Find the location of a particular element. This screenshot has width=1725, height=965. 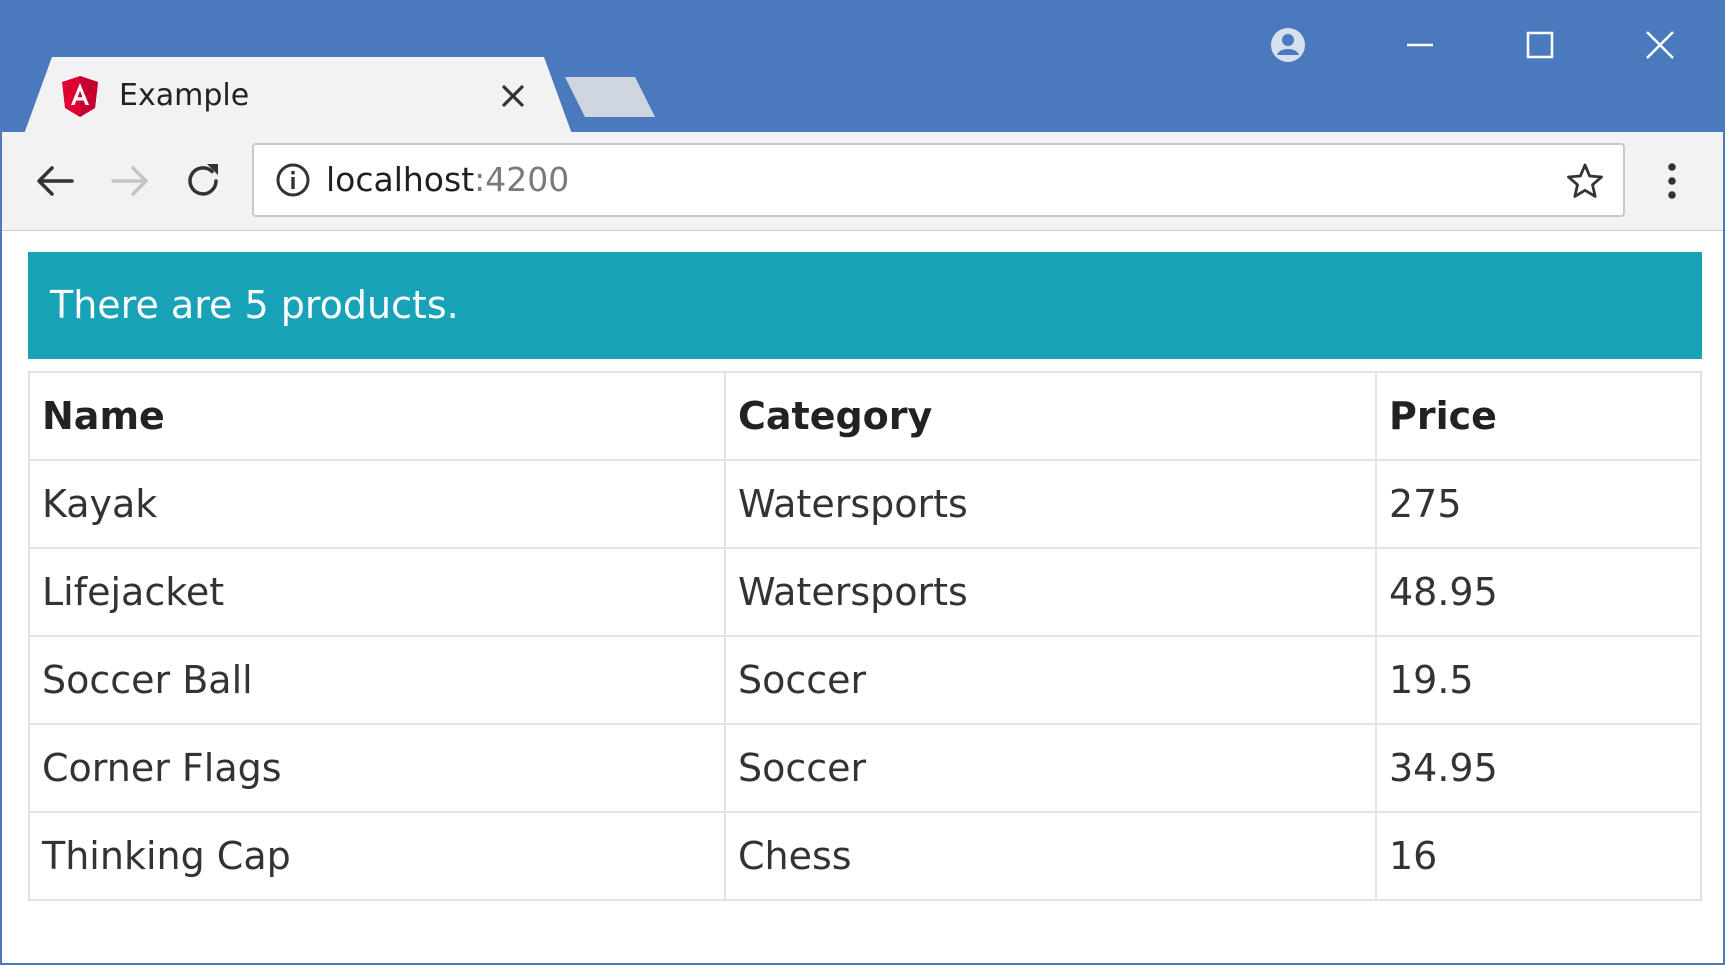

url-text: localhost:4200 is located at coordinates (447, 180).